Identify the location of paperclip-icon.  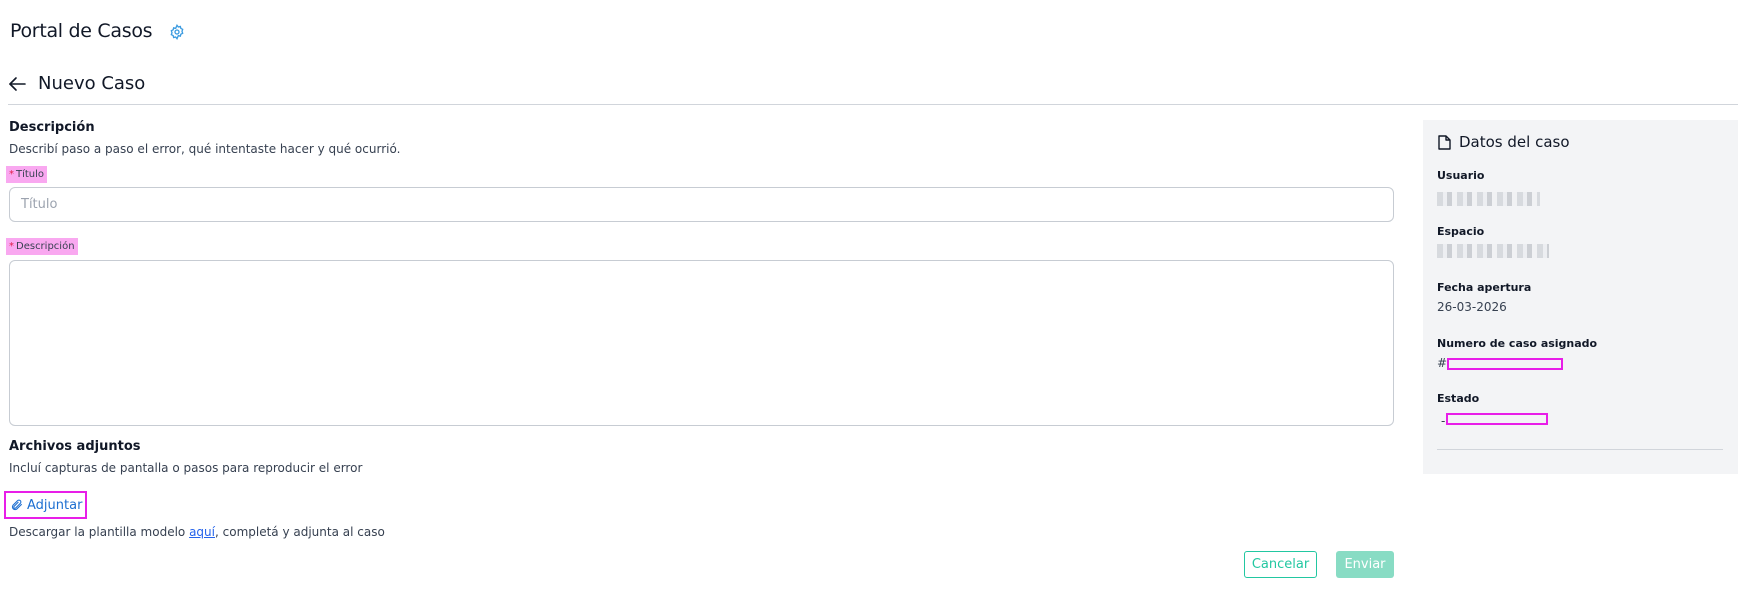
(16, 505).